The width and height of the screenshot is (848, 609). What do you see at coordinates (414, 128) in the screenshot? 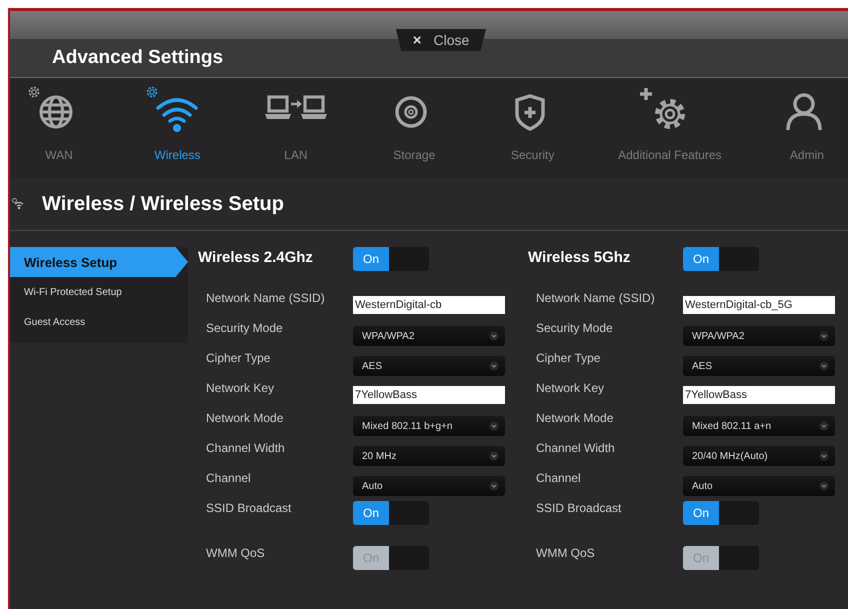
I see `nav-tab: Storage` at bounding box center [414, 128].